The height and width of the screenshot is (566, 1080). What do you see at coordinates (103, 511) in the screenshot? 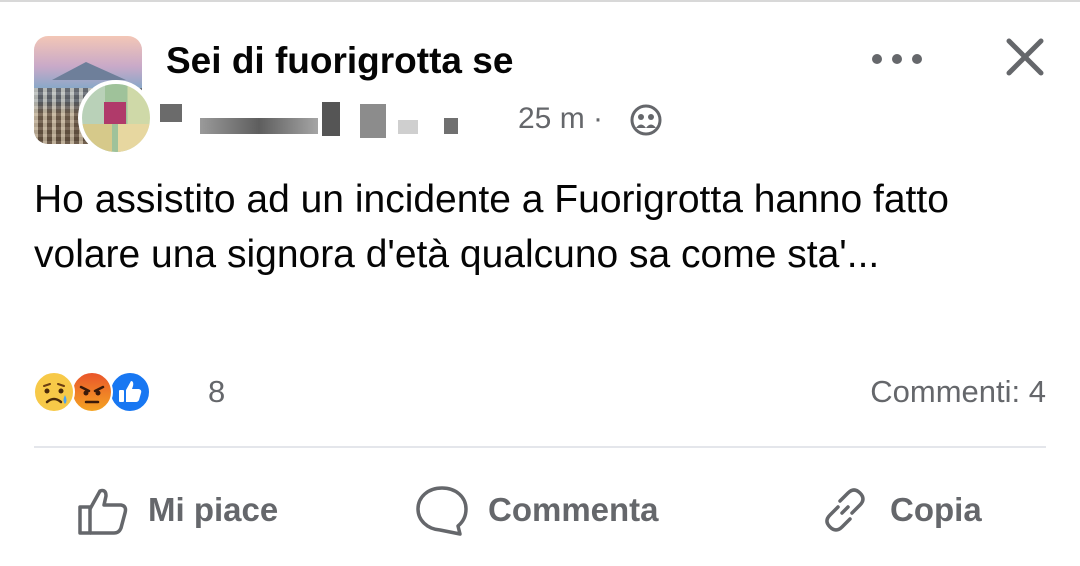
I see `thumbs-up-icon` at bounding box center [103, 511].